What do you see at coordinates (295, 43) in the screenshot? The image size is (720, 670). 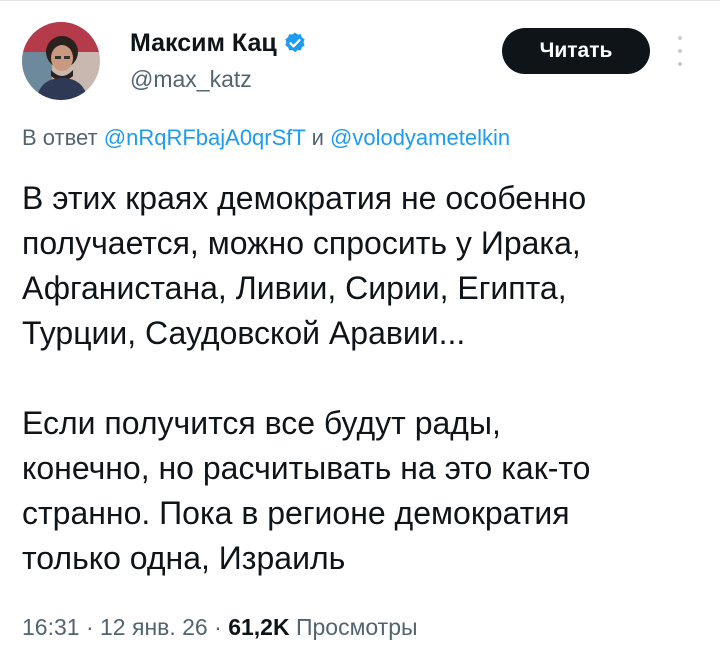 I see `verified-badge-icon` at bounding box center [295, 43].